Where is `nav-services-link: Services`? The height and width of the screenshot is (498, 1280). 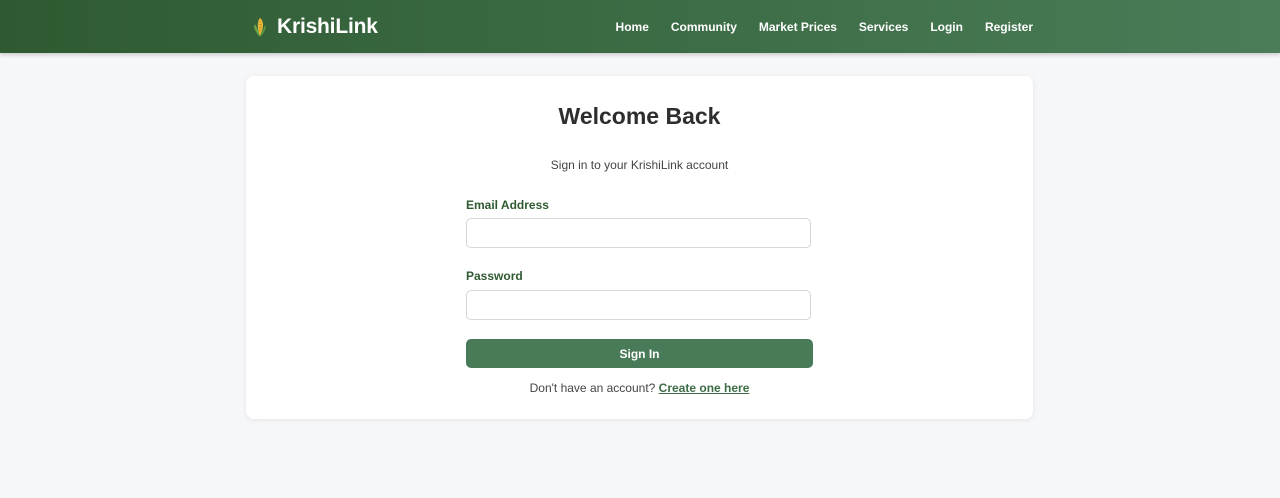 nav-services-link: Services is located at coordinates (883, 27).